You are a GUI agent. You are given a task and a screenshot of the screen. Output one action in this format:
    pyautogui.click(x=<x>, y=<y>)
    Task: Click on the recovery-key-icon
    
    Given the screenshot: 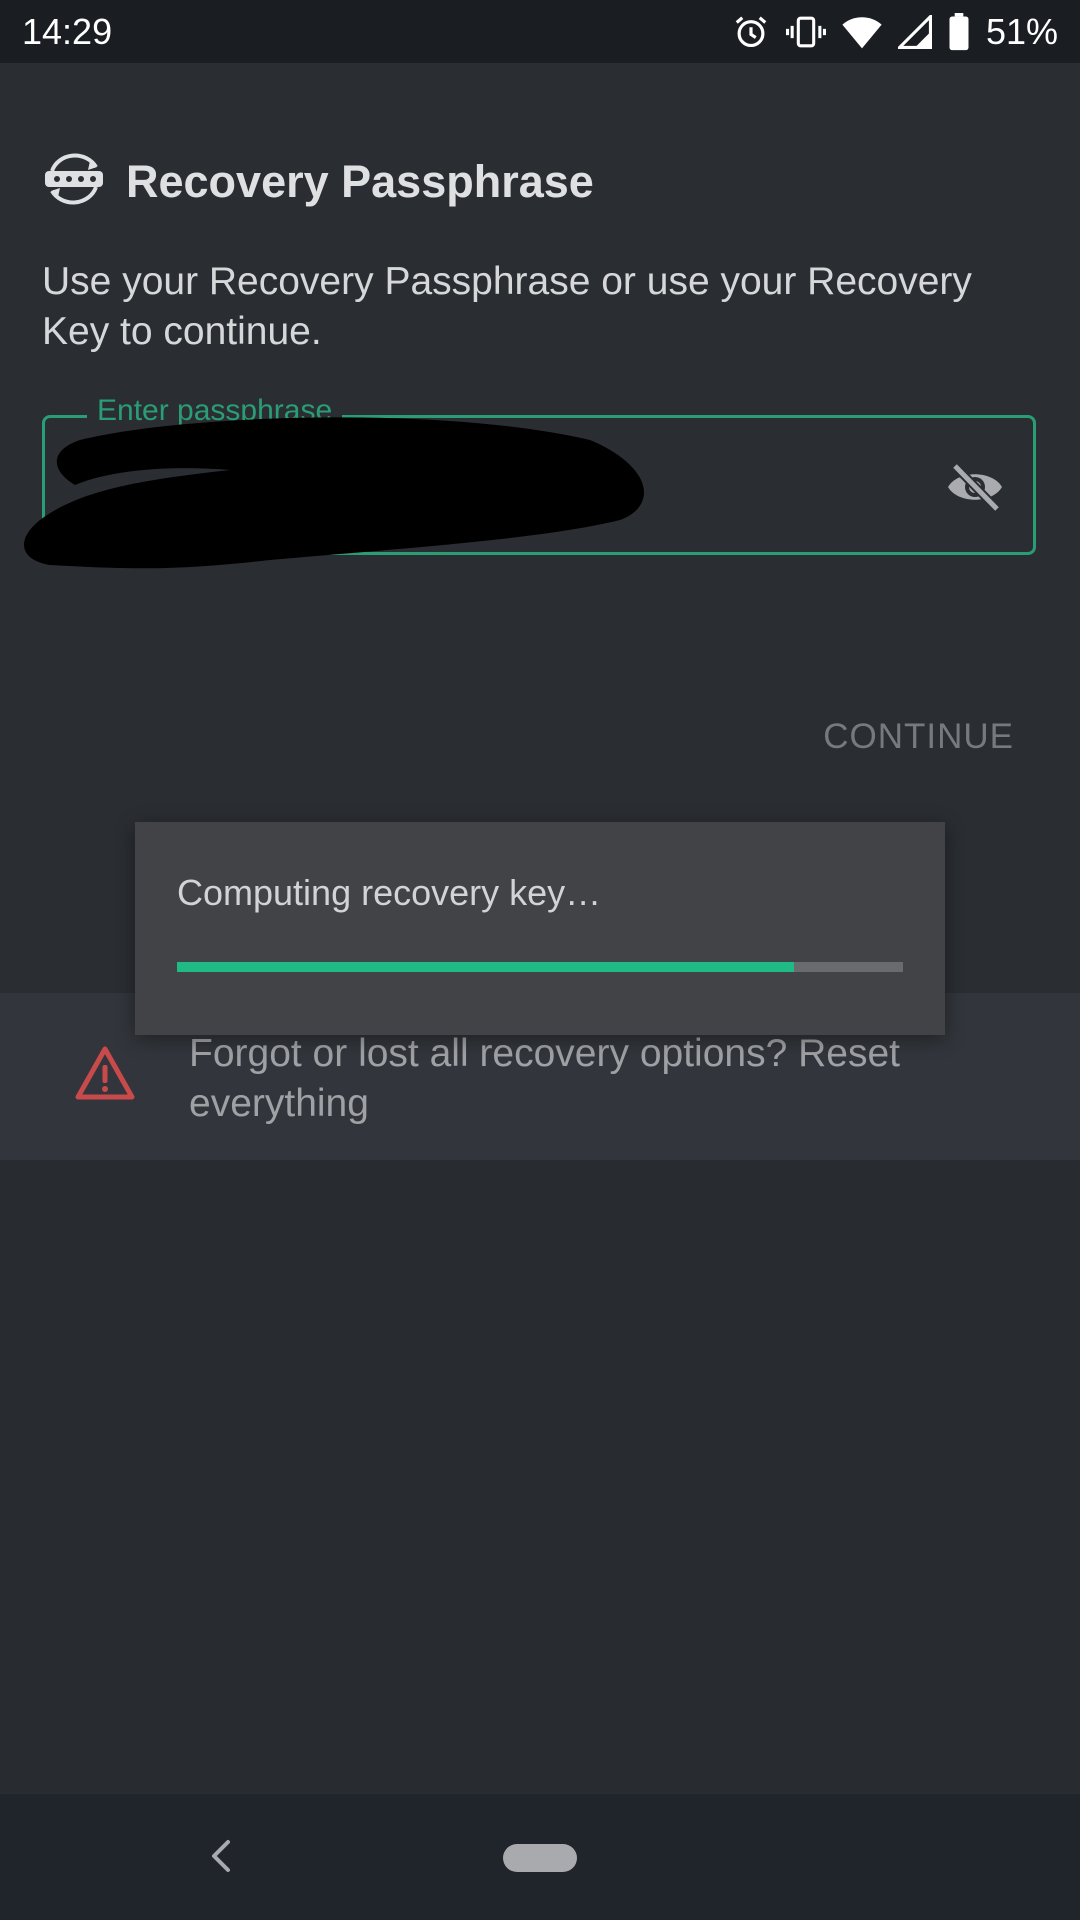 What is the action you would take?
    pyautogui.click(x=74, y=181)
    